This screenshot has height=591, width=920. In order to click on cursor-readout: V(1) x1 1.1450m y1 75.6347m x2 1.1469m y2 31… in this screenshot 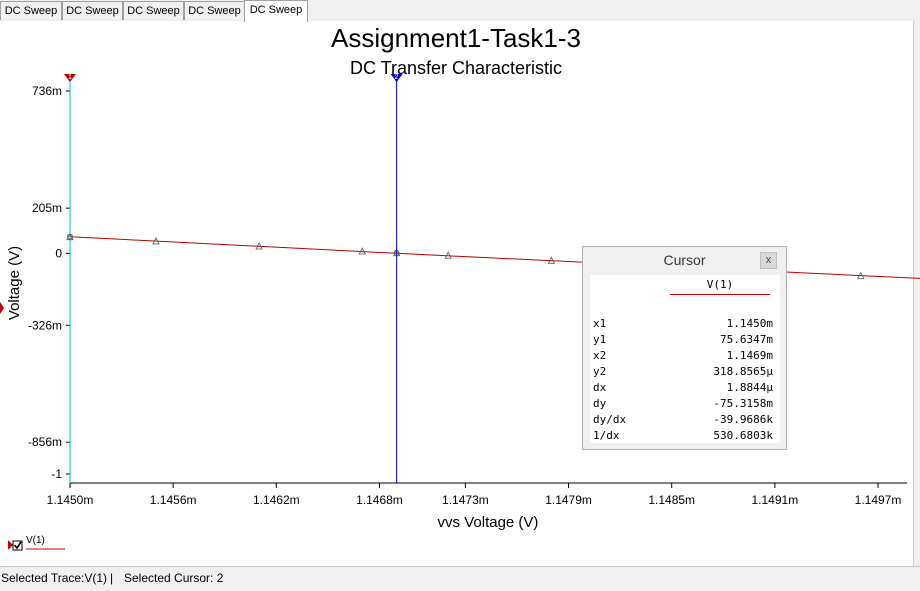, I will do `click(685, 359)`.